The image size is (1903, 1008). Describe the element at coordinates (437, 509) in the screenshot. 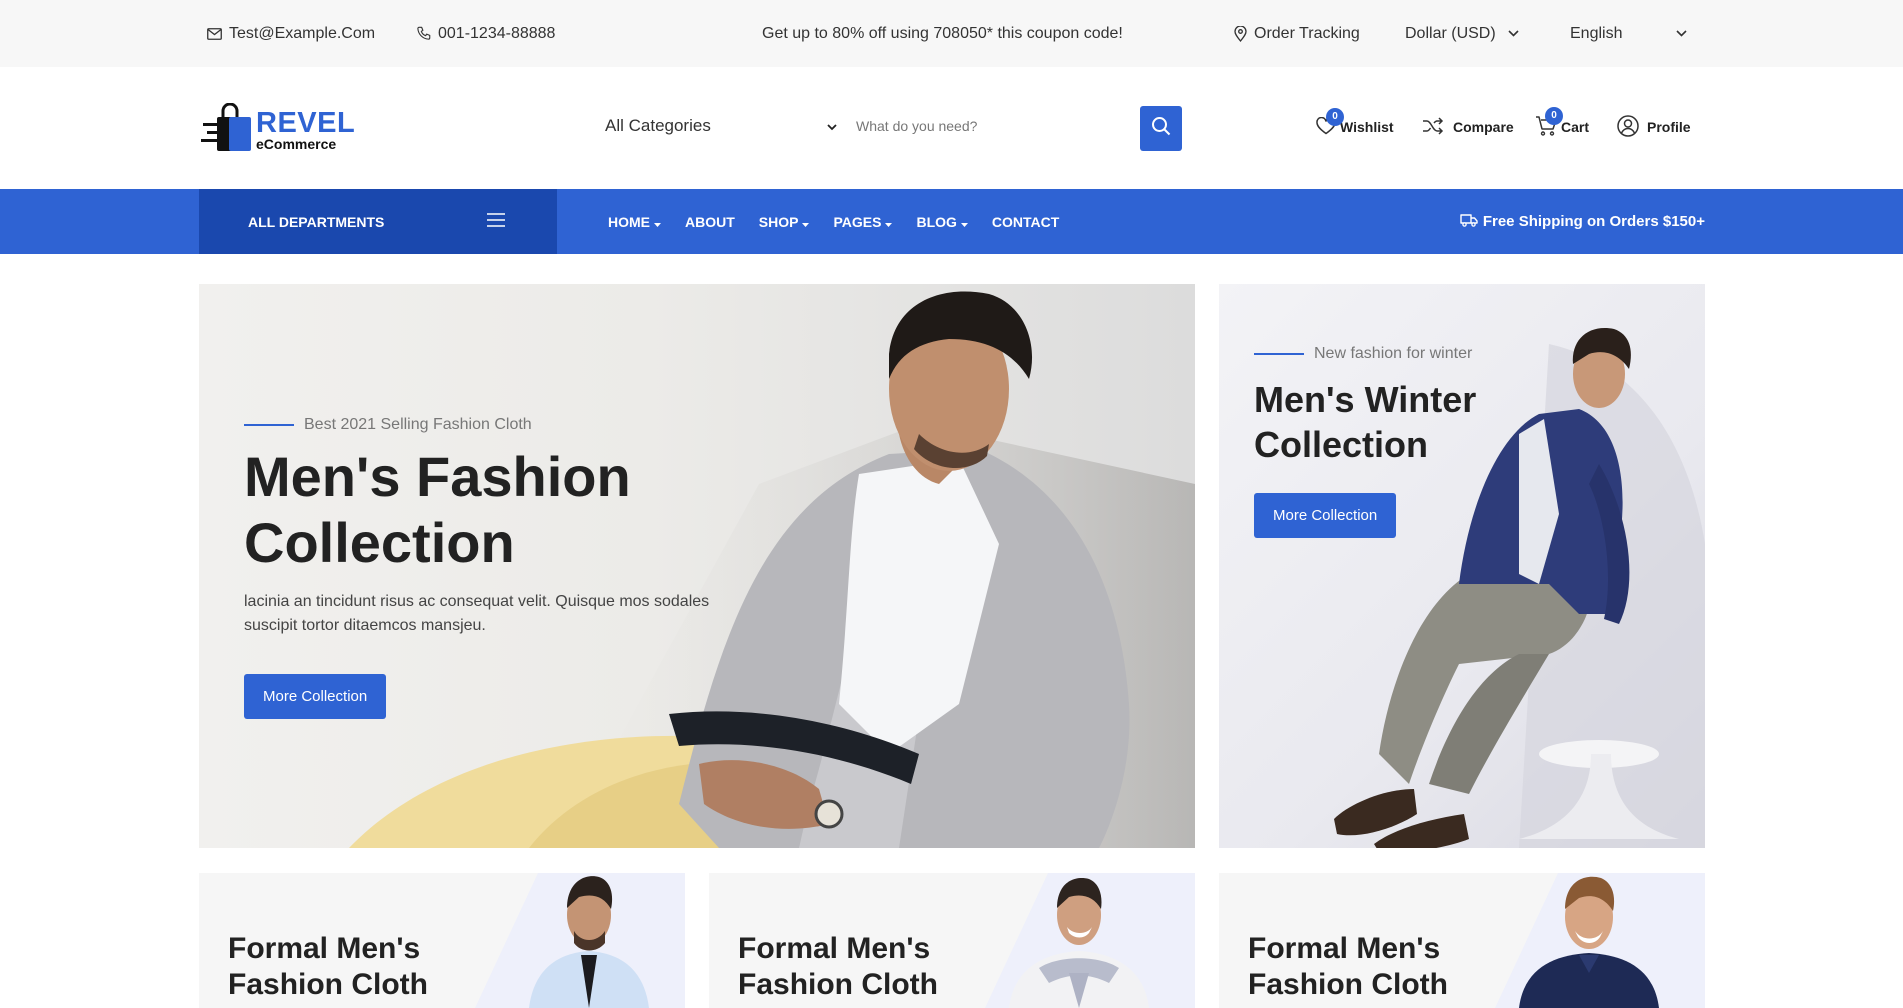

I see `hero-title: Men's Fashion Collection` at that location.